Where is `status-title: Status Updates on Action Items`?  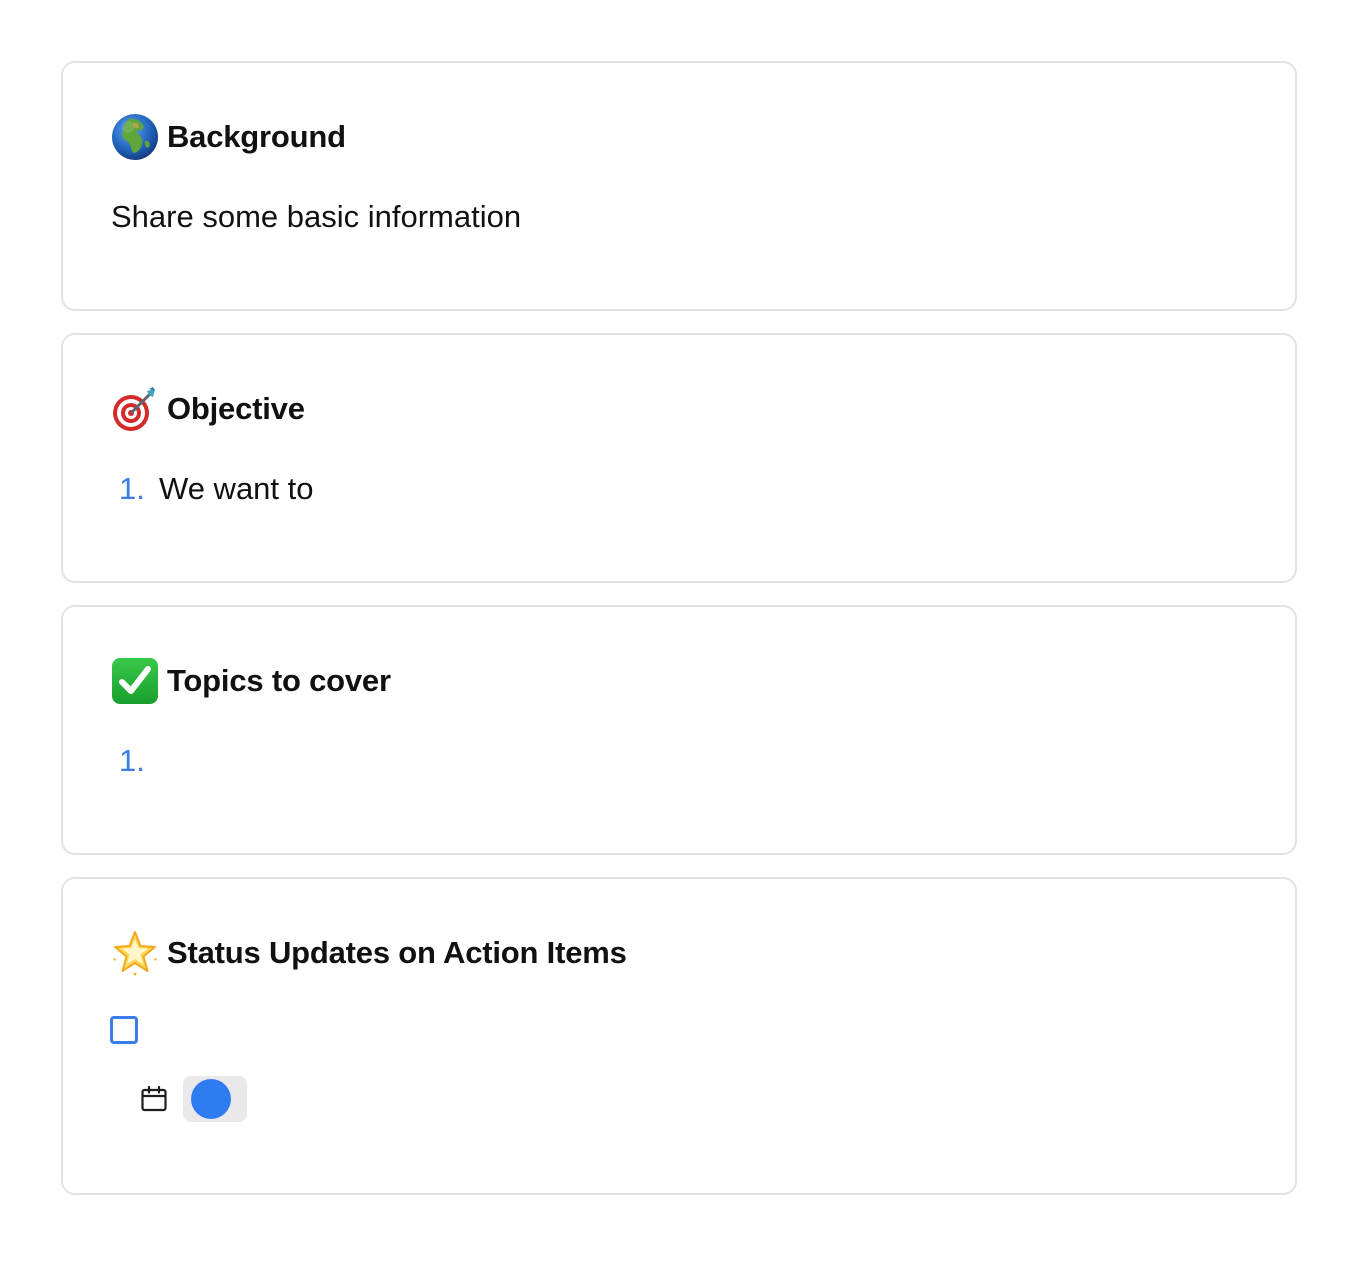
status-title: Status Updates on Action Items is located at coordinates (397, 952).